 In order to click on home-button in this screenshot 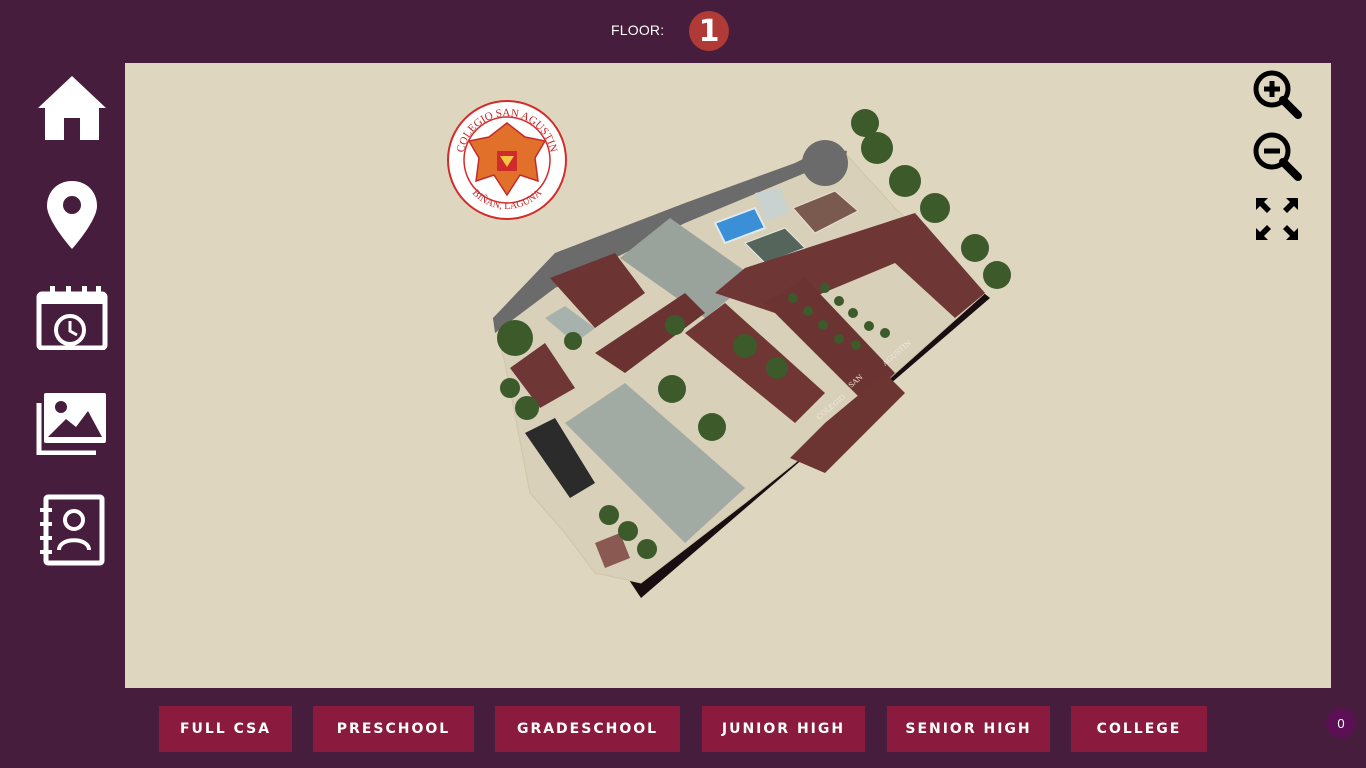, I will do `click(72, 108)`.